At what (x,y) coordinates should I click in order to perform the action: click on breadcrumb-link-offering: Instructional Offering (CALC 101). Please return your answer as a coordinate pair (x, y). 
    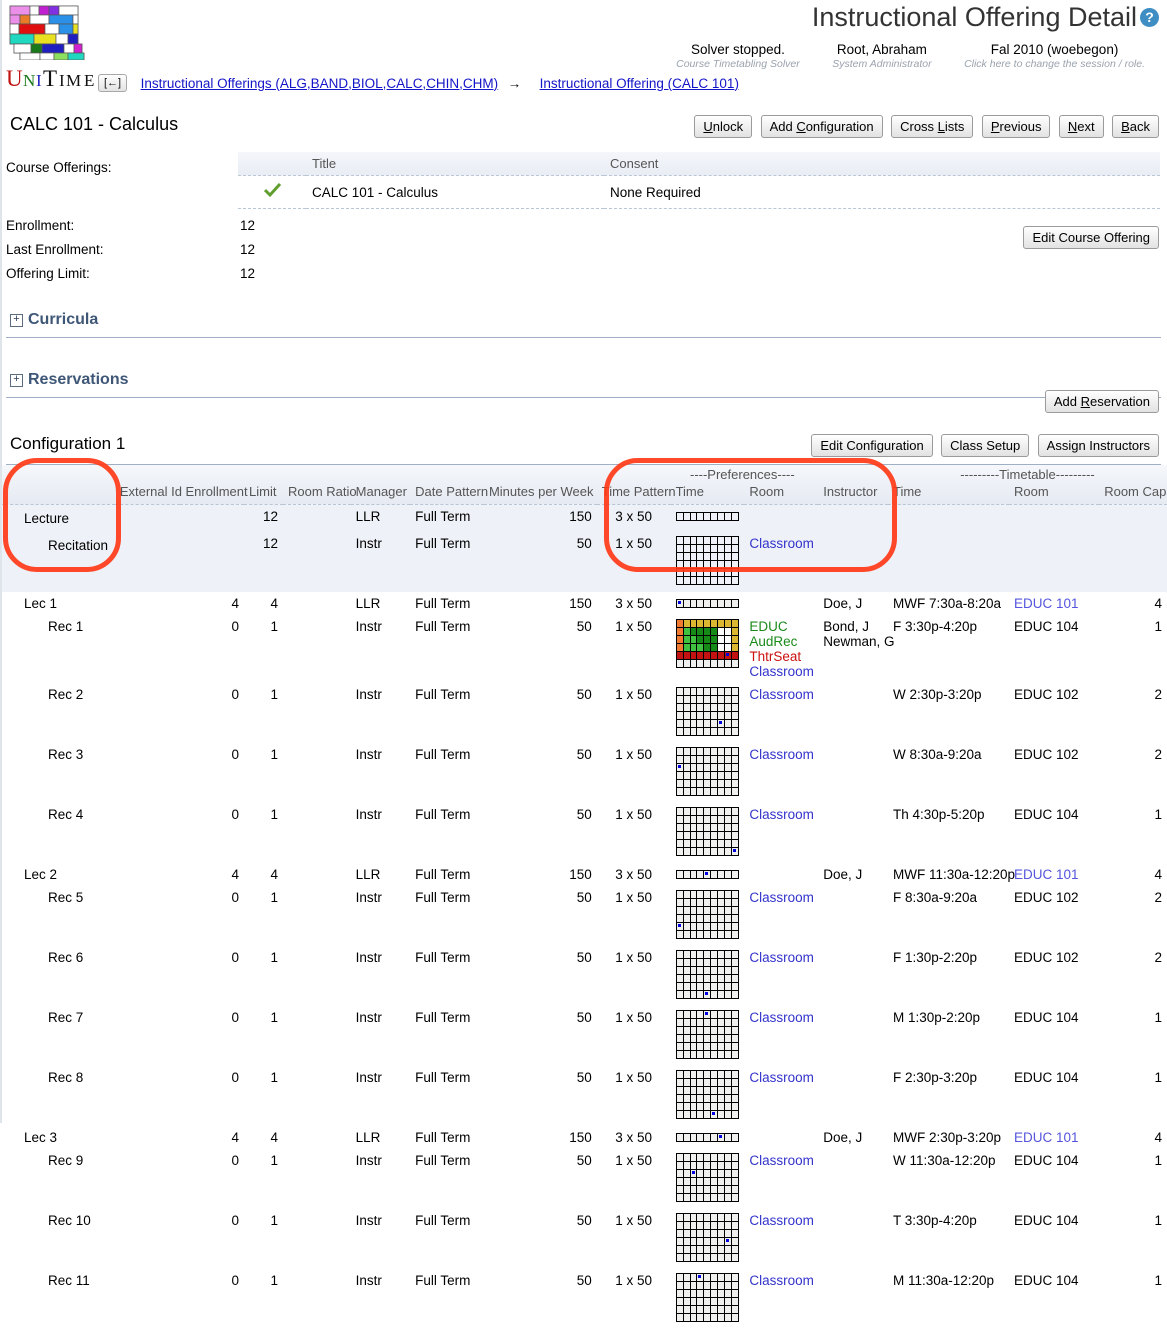
    Looking at the image, I should click on (639, 83).